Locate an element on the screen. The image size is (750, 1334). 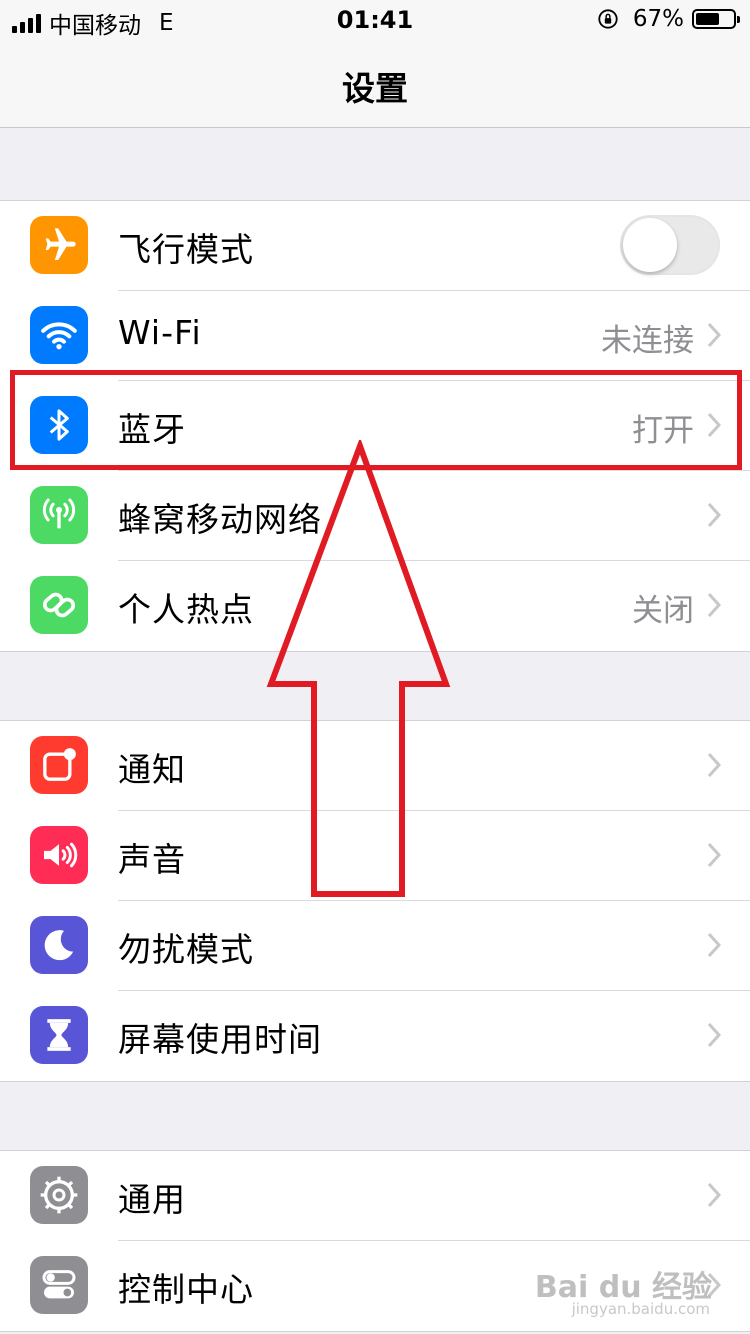
settings-row-screen-time: 屏幕使用时间 is located at coordinates (375, 1036).